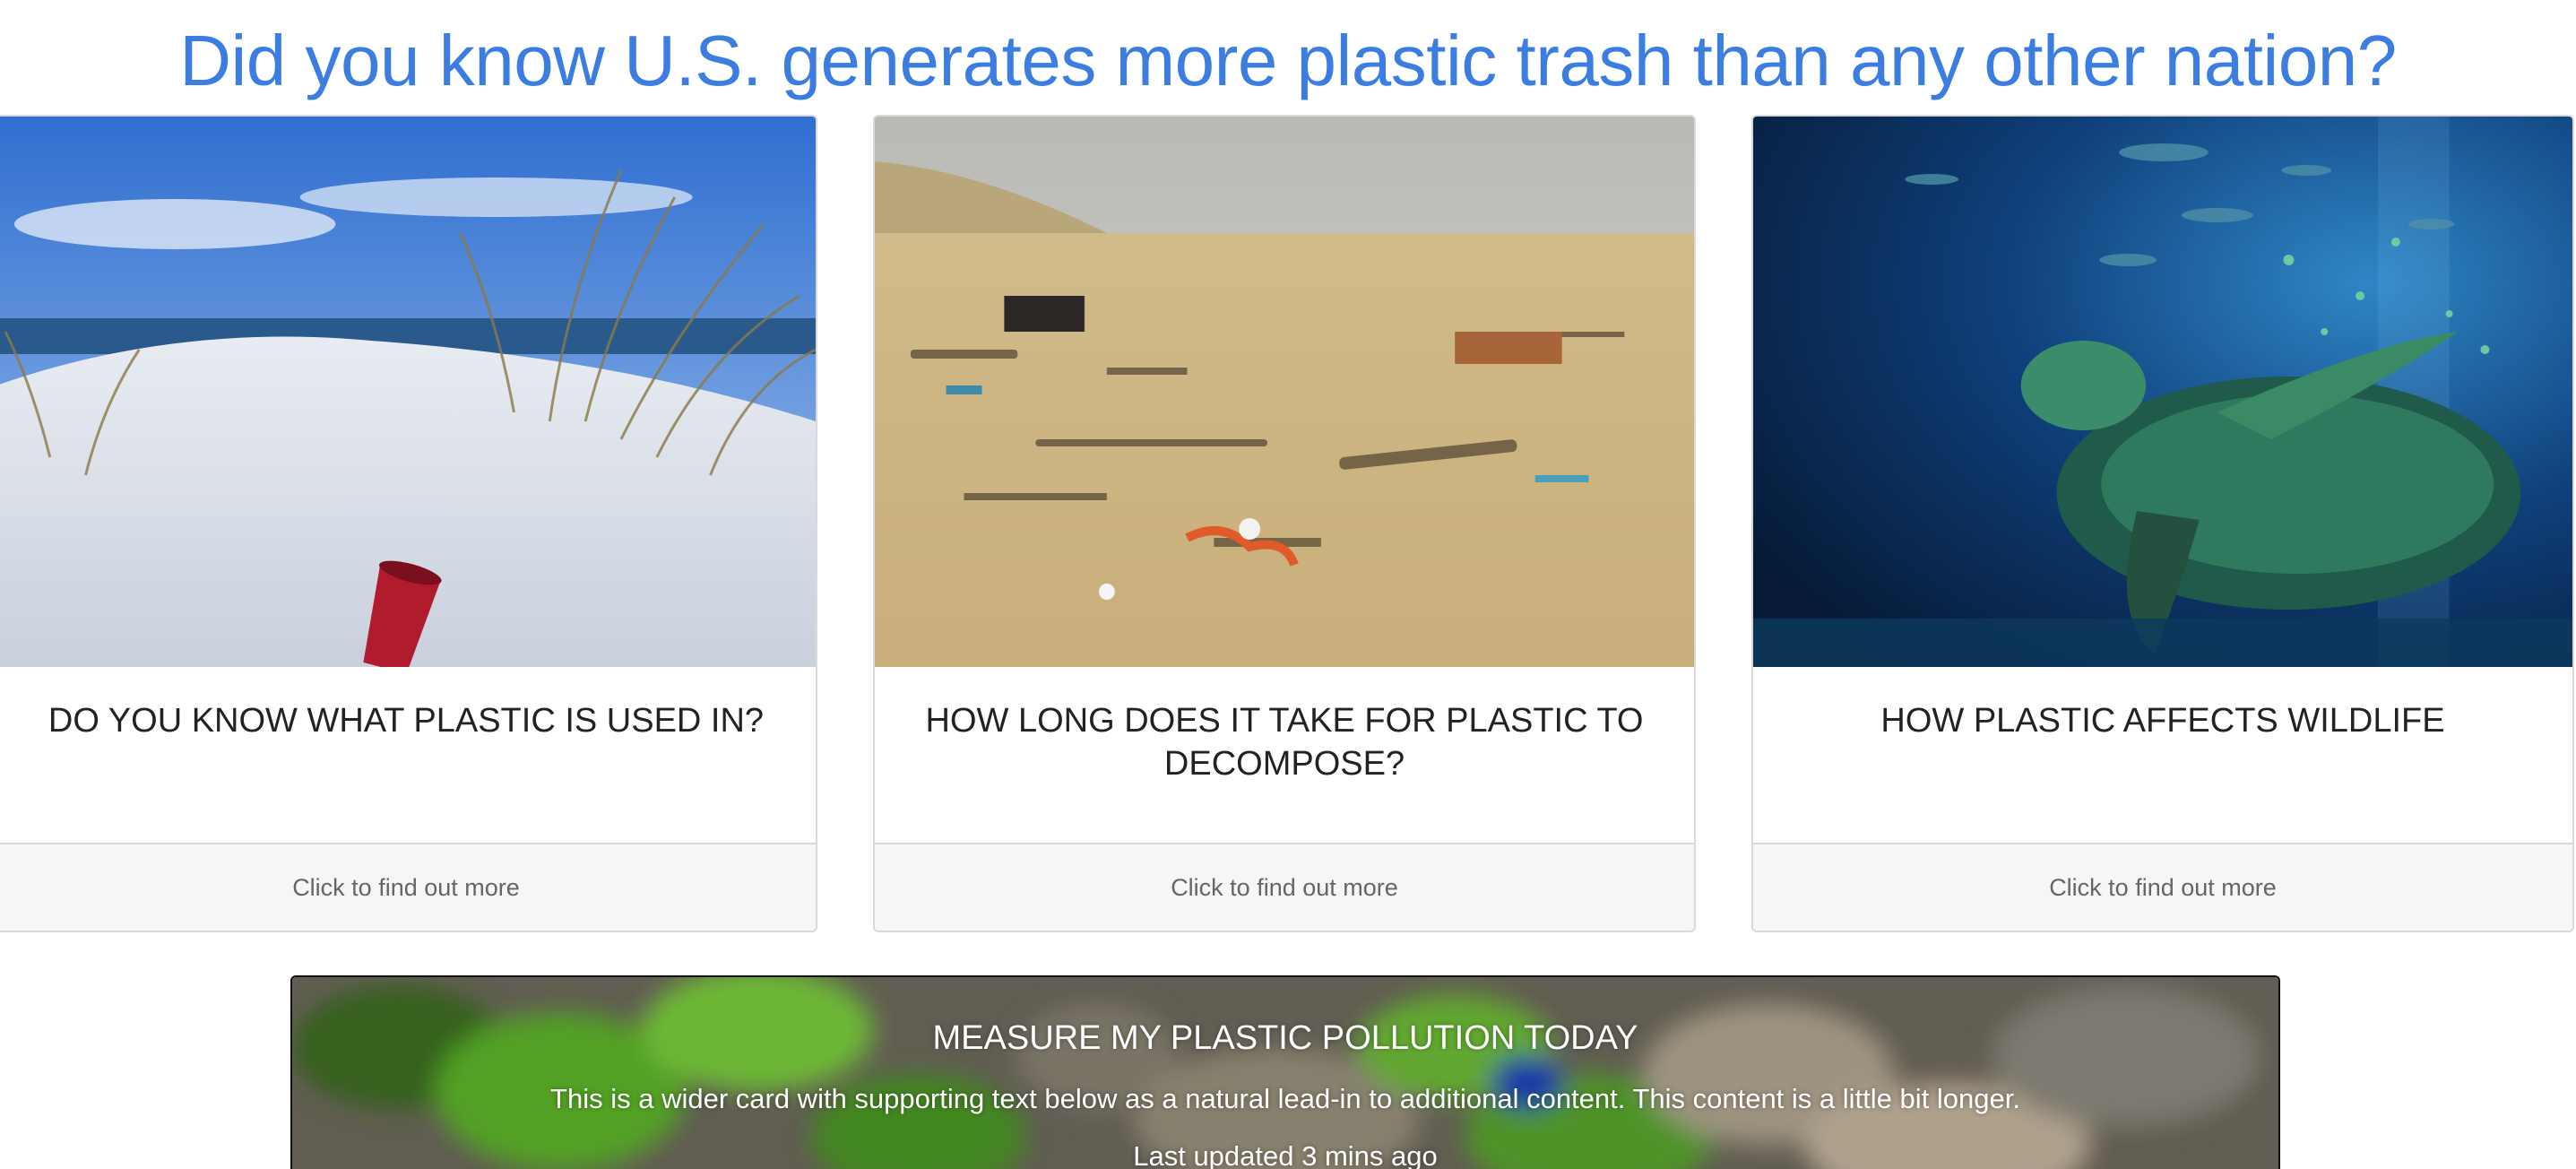  What do you see at coordinates (1285, 1155) in the screenshot?
I see `last-updated-text: Last updated 3 mins ago` at bounding box center [1285, 1155].